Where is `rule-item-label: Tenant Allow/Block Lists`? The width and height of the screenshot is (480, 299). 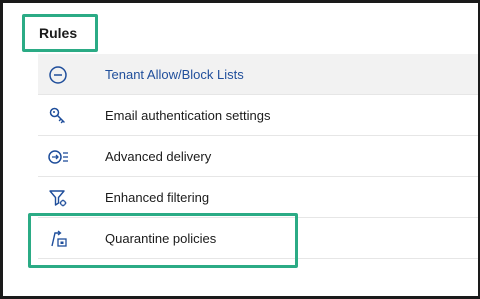
rule-item-label: Tenant Allow/Block Lists is located at coordinates (174, 74).